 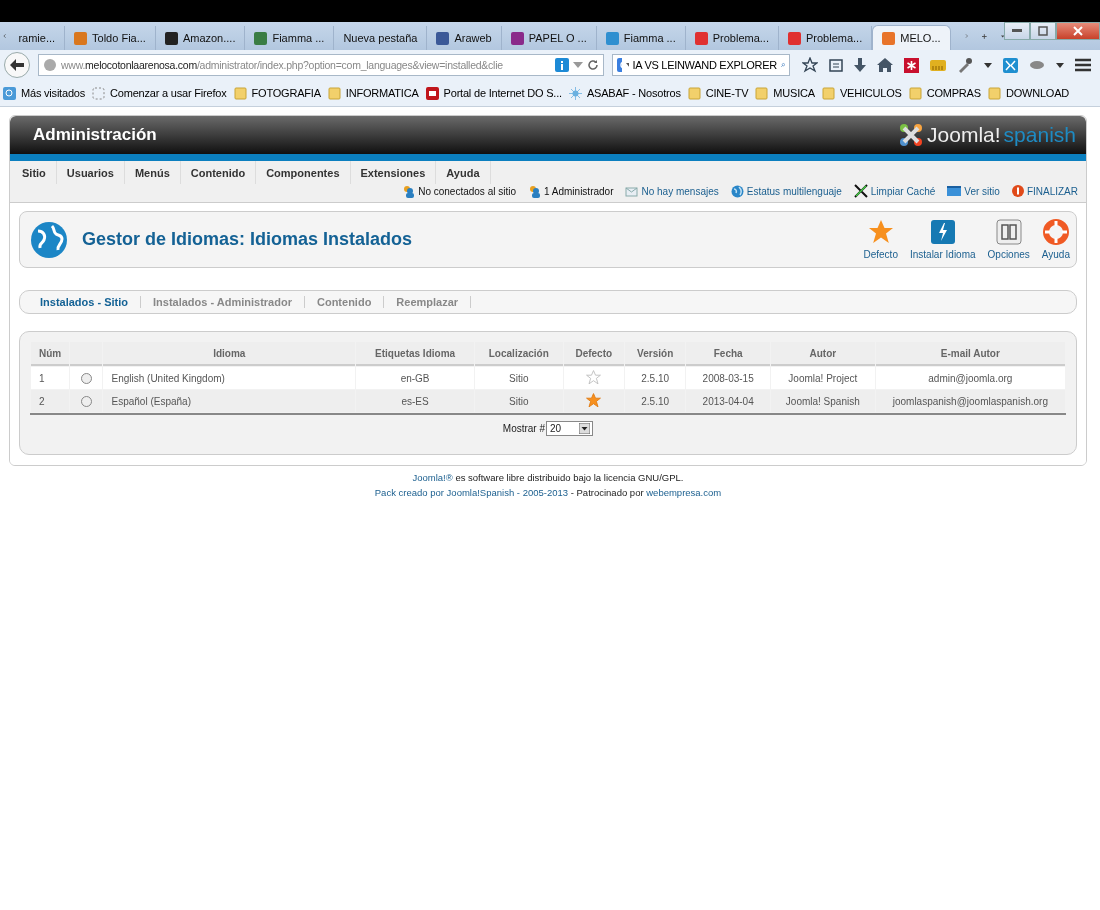 What do you see at coordinates (229, 401) in the screenshot?
I see `table-cell: Español (España)` at bounding box center [229, 401].